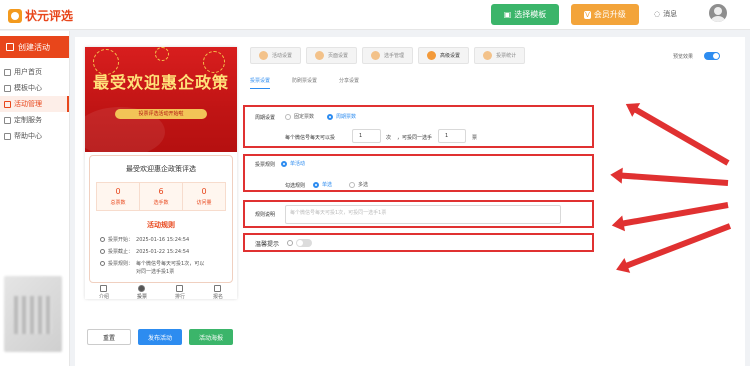  What do you see at coordinates (260, 83) in the screenshot?
I see `tab-vote-settings: 投票设置` at bounding box center [260, 83].